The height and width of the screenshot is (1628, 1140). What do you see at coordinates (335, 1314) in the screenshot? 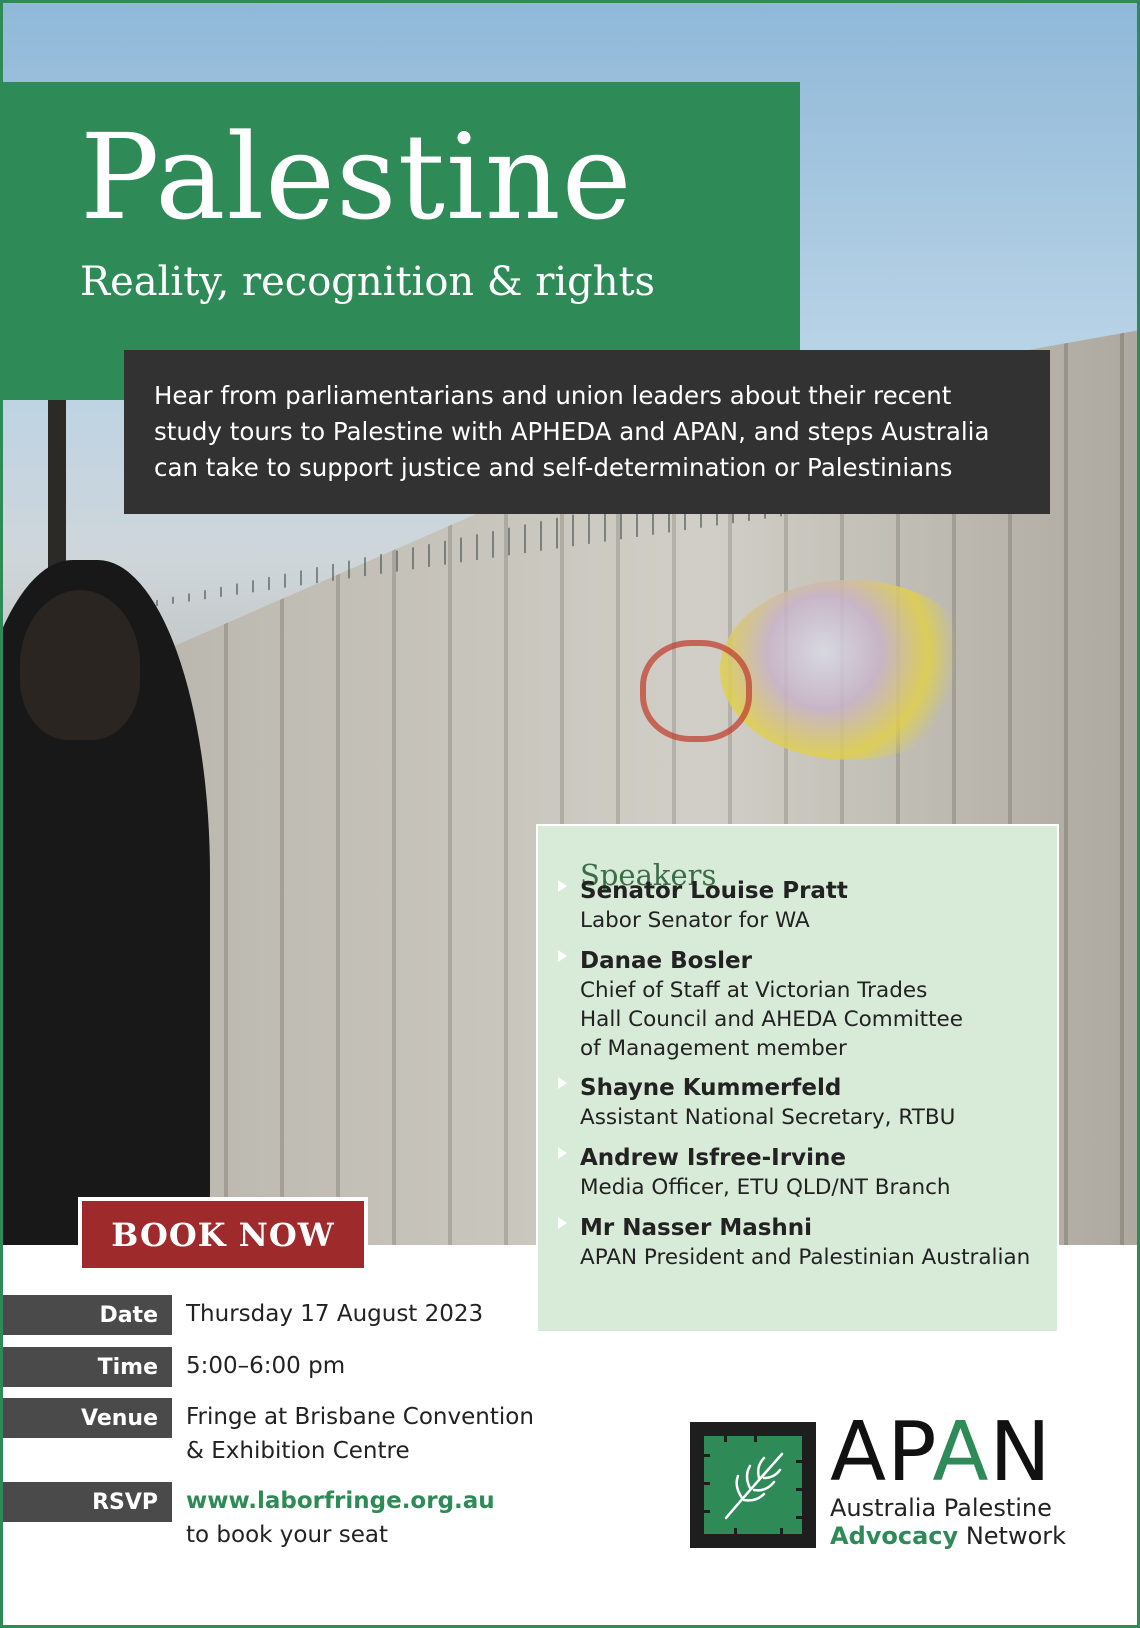
I see `date-value: Thursday 17 August 2023` at bounding box center [335, 1314].